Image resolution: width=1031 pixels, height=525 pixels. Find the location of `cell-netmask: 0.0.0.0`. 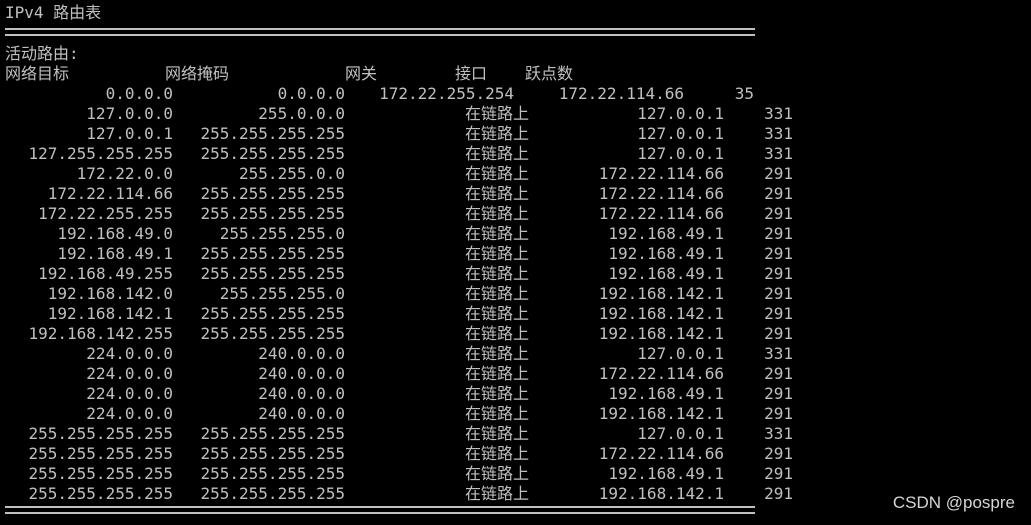

cell-netmask: 0.0.0.0 is located at coordinates (311, 93).